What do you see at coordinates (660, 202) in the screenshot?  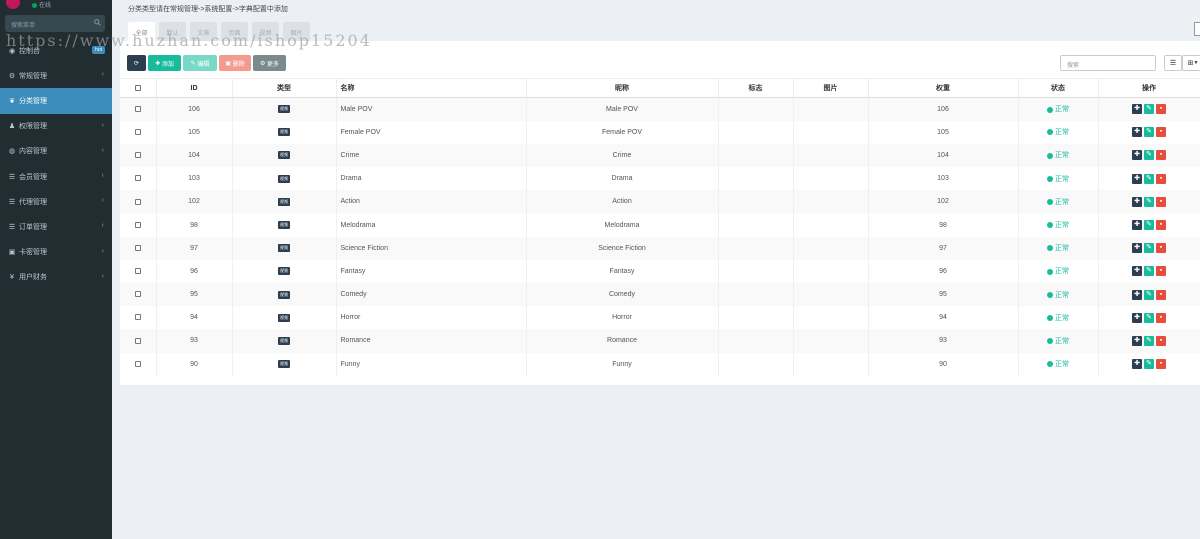 I see `table-row: 102 视频 Action Action 102 正常 ✚ ✎ ▪` at bounding box center [660, 202].